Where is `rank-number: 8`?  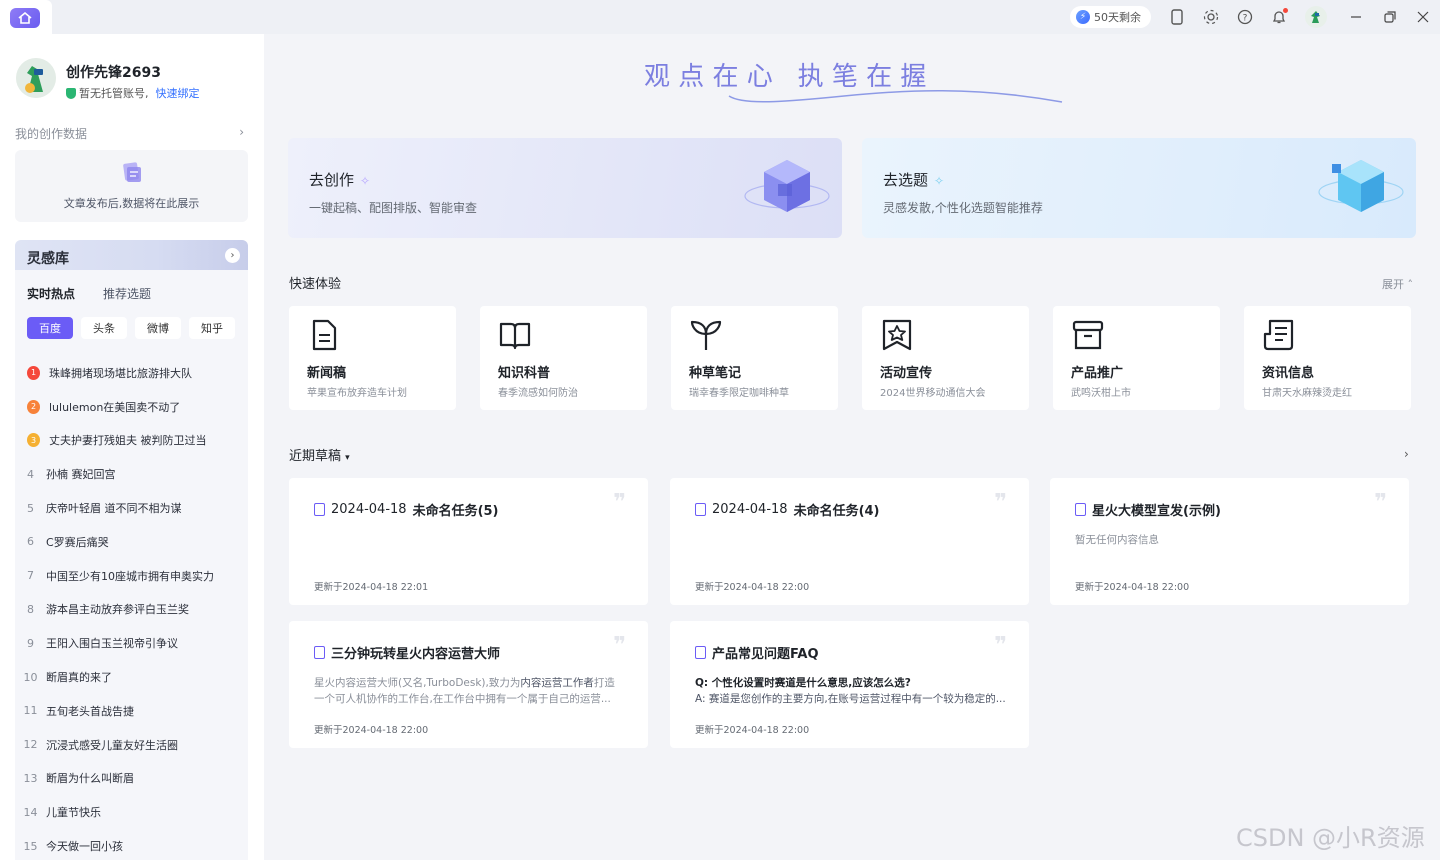 rank-number: 8 is located at coordinates (30, 609).